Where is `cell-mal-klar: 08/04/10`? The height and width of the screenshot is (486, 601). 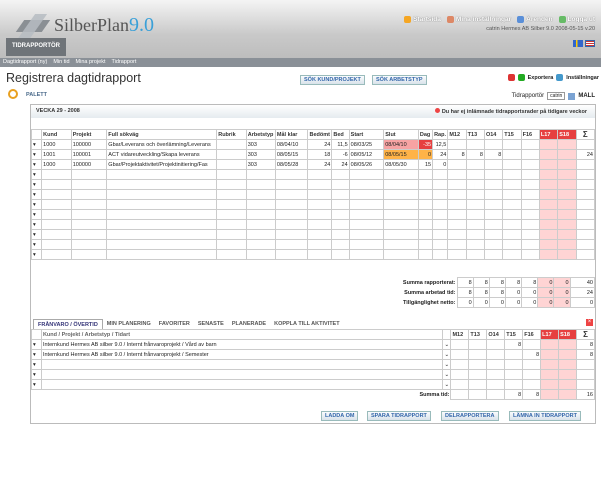
cell-mal-klar: 08/04/10 is located at coordinates (291, 144).